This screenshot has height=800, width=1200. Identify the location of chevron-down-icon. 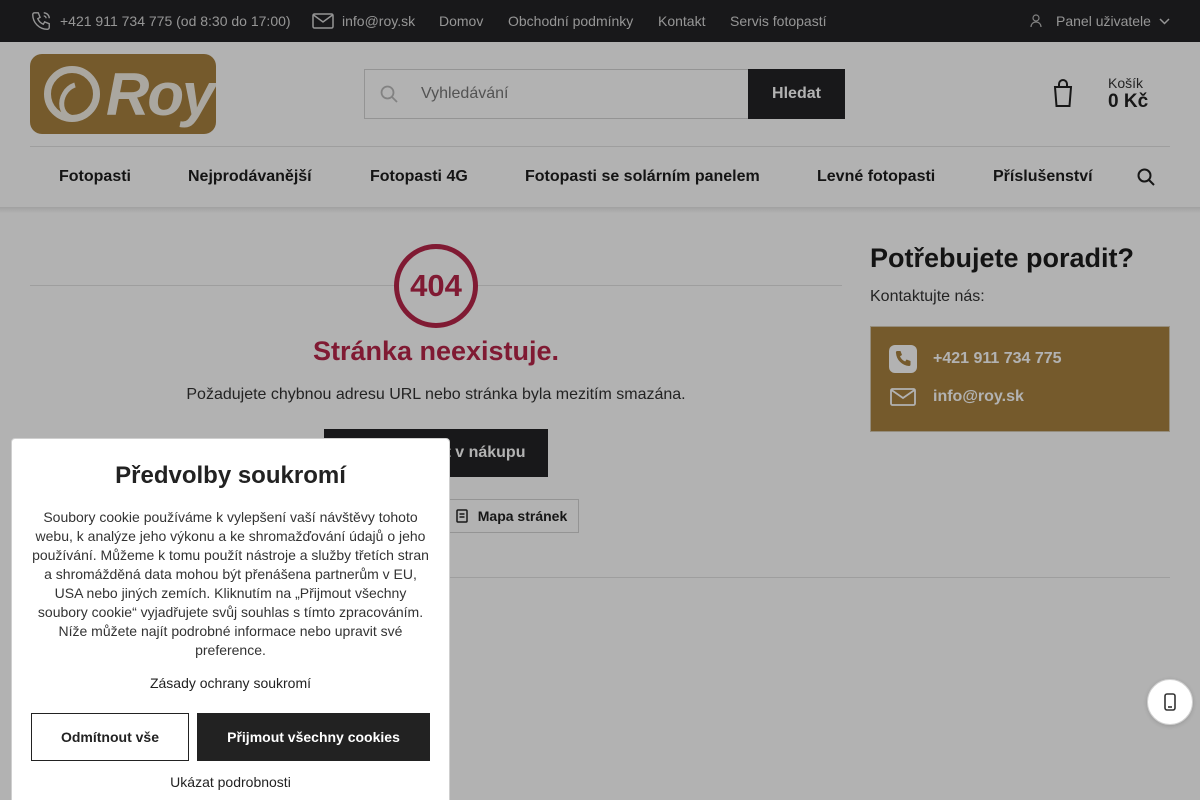
(1164, 21).